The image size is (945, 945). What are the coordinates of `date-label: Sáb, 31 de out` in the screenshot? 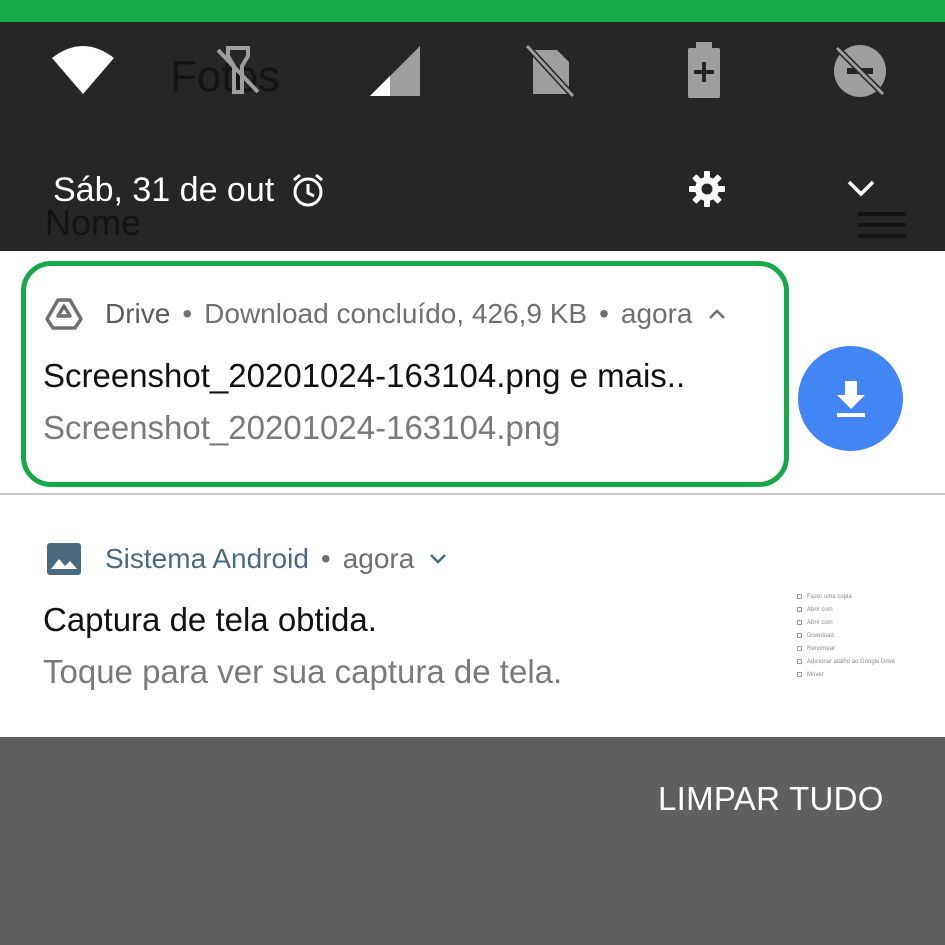 It's located at (164, 189).